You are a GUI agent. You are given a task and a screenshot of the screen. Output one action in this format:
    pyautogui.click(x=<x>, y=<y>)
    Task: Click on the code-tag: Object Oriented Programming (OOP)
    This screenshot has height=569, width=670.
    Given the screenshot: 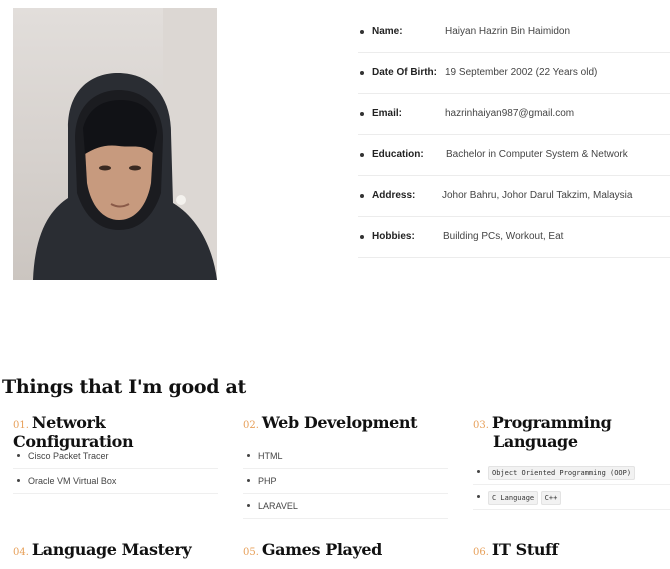 What is the action you would take?
    pyautogui.click(x=562, y=473)
    